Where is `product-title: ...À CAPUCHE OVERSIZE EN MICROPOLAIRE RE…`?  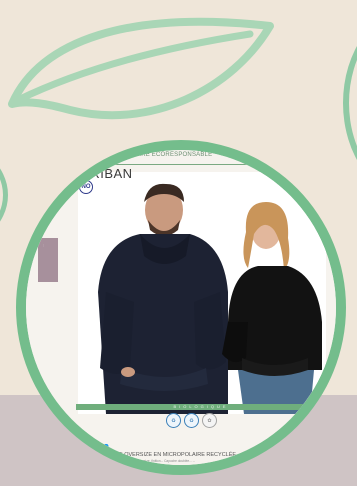 product-title: ...À CAPUCHE OVERSIZE EN MICROPOLAIRE RE… is located at coordinates (161, 455).